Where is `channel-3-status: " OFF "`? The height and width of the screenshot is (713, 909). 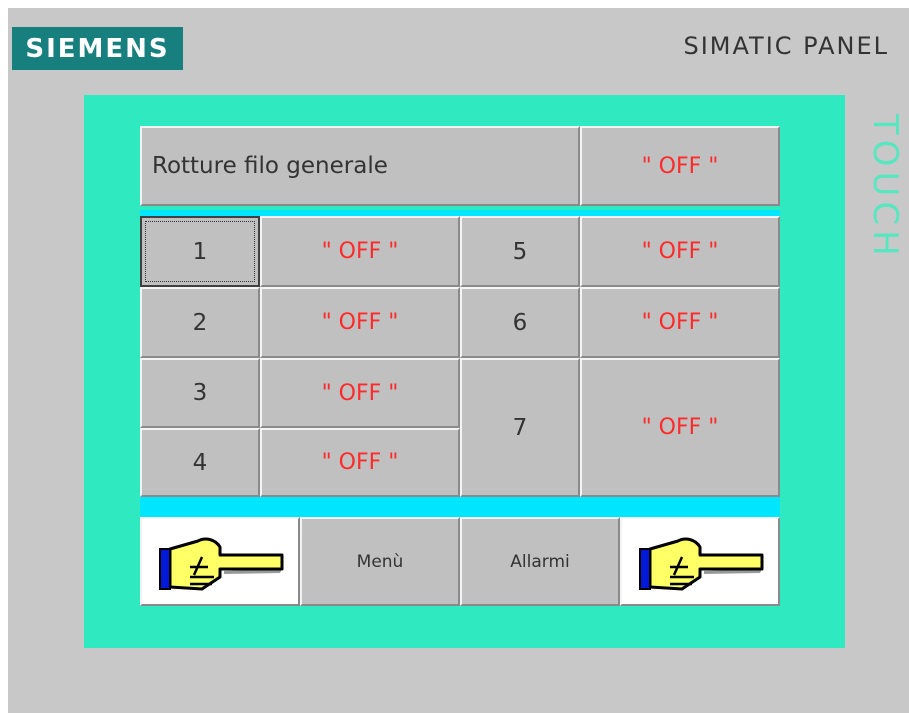 channel-3-status: " OFF " is located at coordinates (360, 393).